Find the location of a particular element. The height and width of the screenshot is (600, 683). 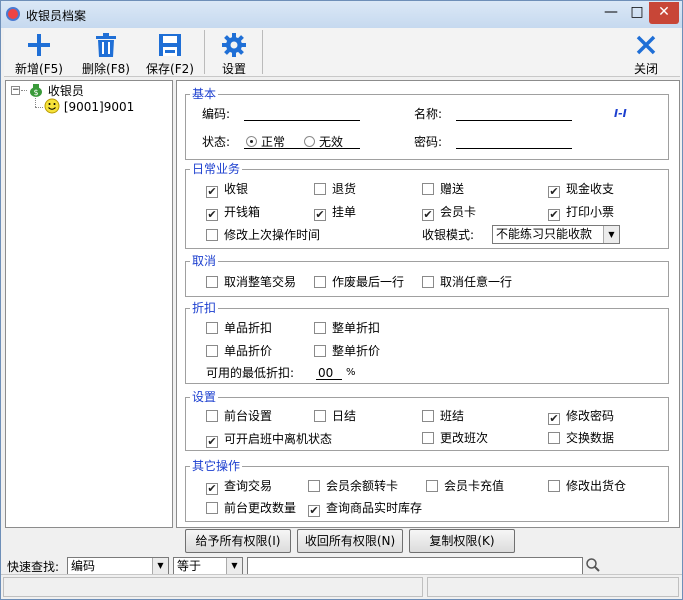

checkbox-label: 现金收支 is located at coordinates (590, 189).